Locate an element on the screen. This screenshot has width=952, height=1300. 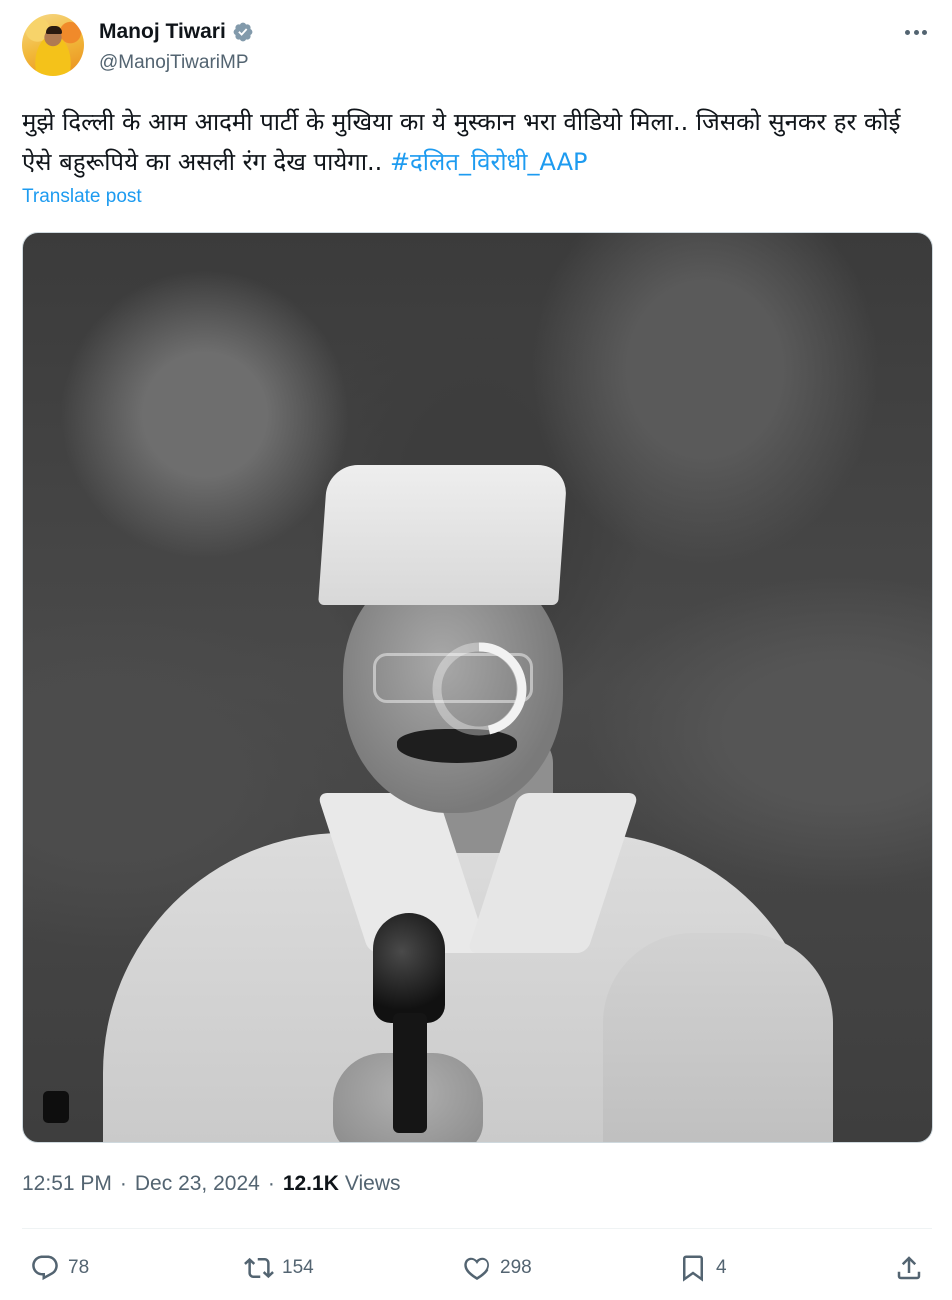
divider is located at coordinates (477, 1228).